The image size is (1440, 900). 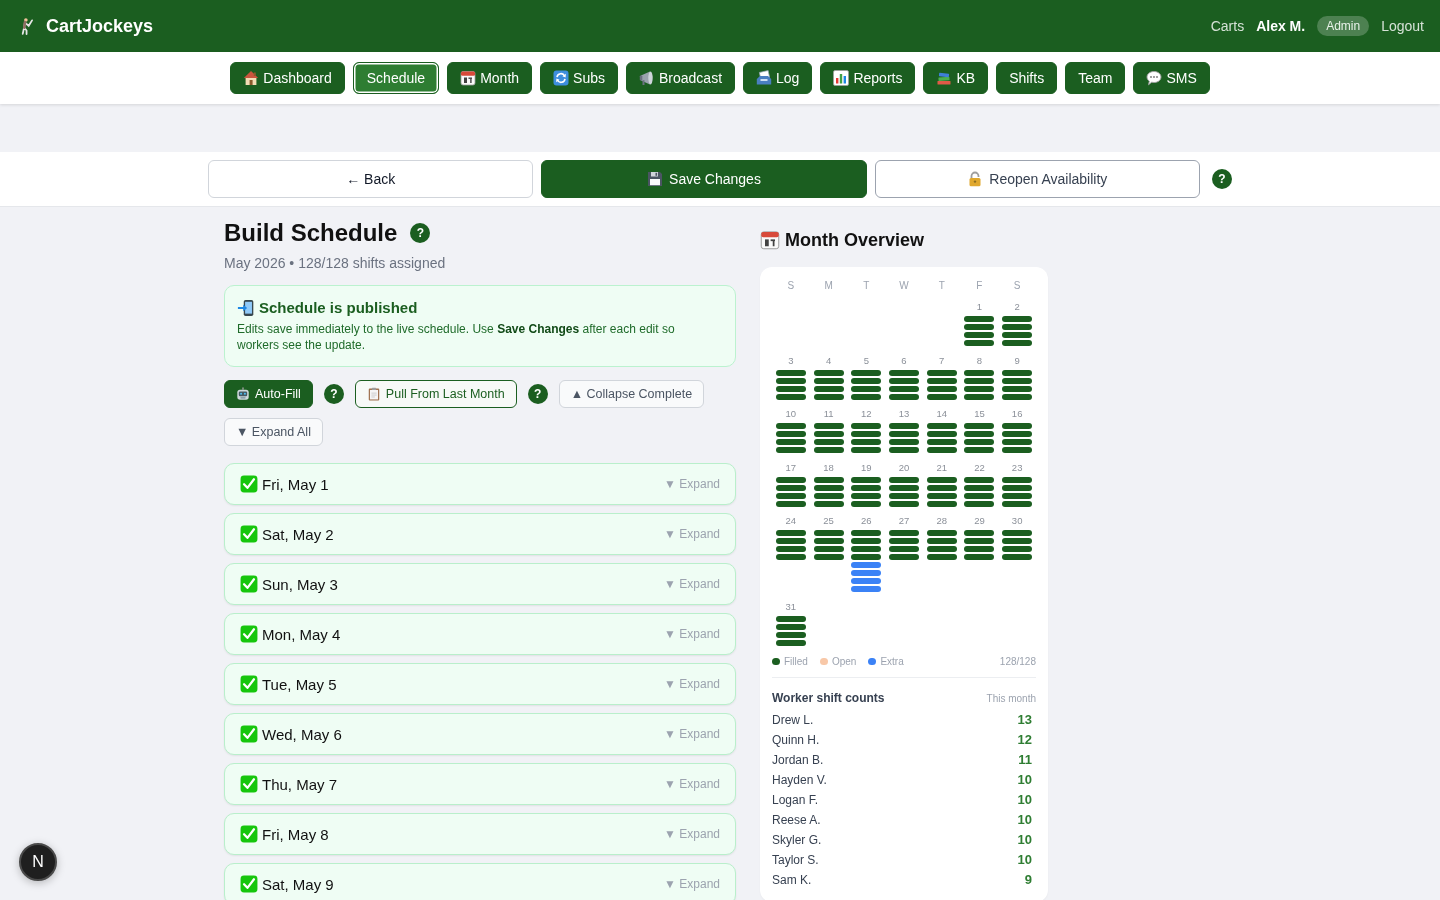 I want to click on day-row: Fri, May 1 ▼ Expand, so click(x=480, y=484).